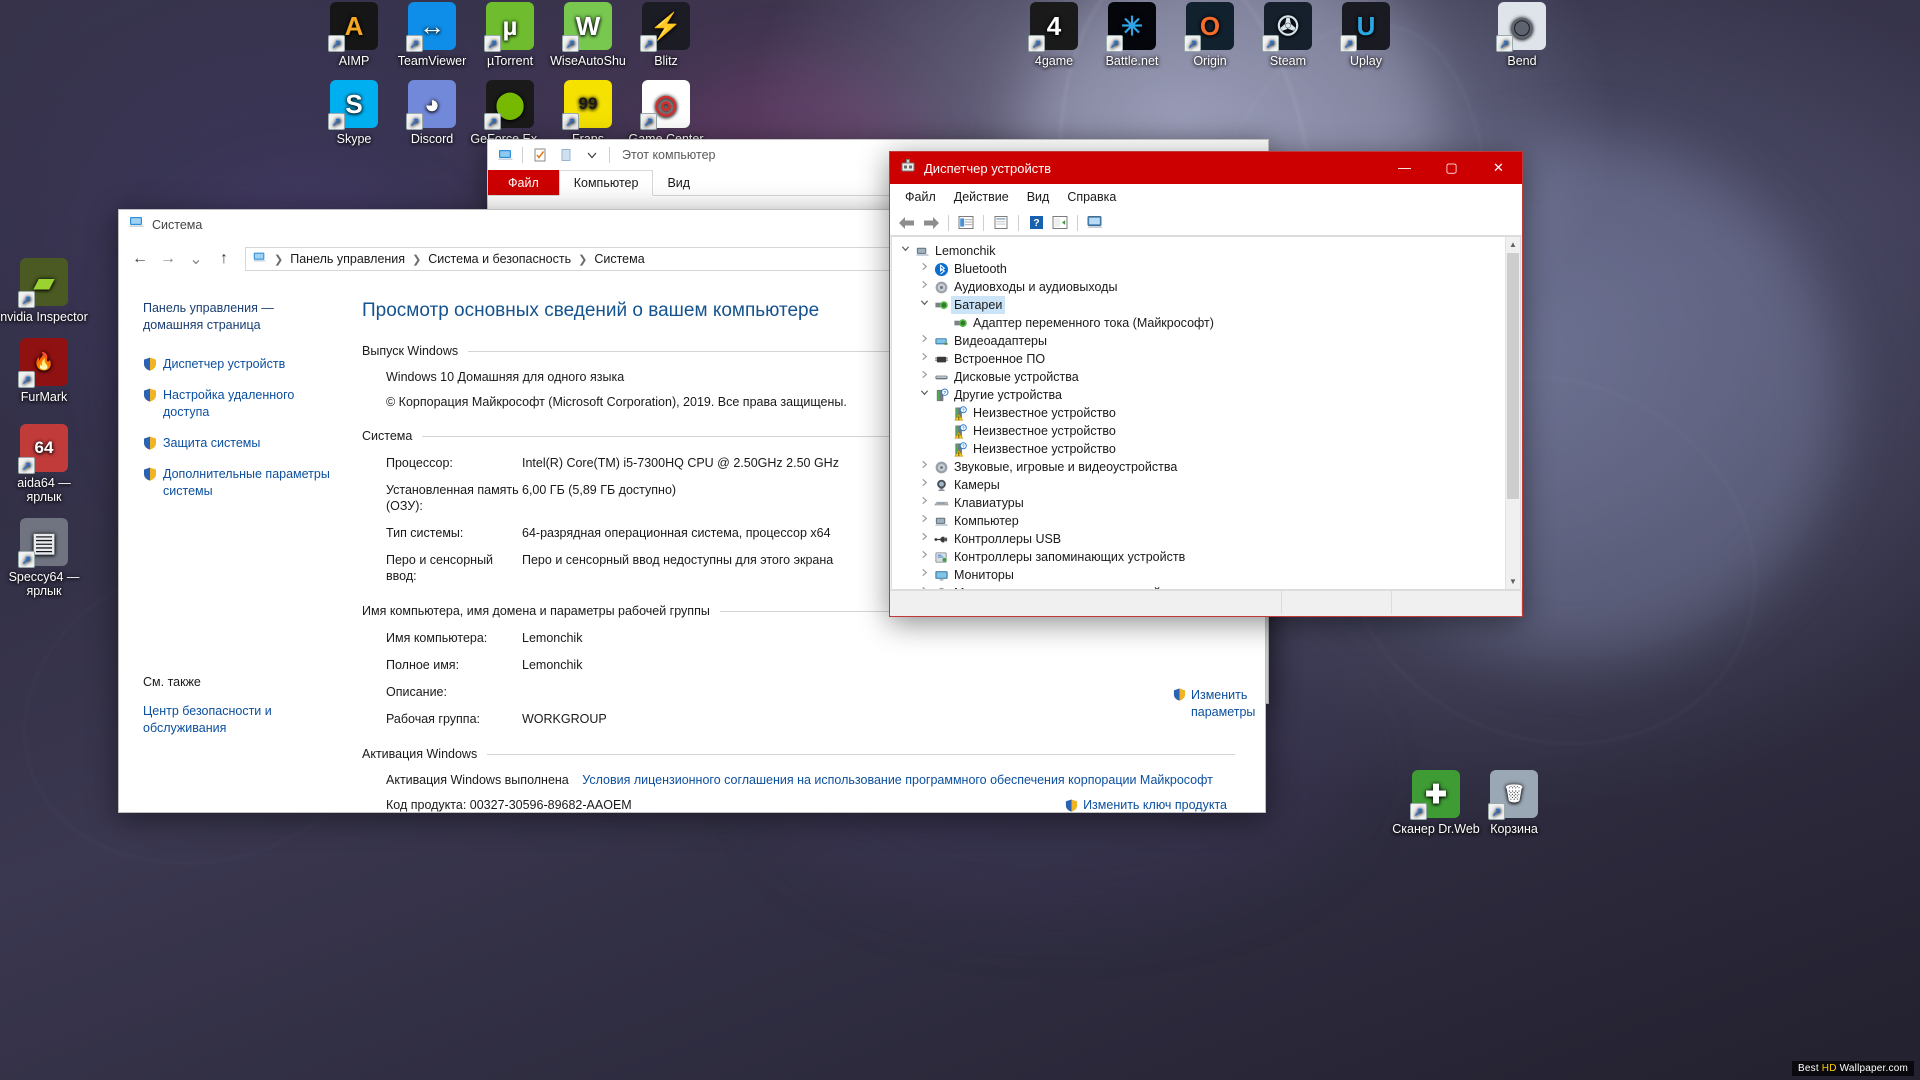 This screenshot has height=1080, width=1920. What do you see at coordinates (354, 35) in the screenshot?
I see `desktop-icon-aimp: A AIMP` at bounding box center [354, 35].